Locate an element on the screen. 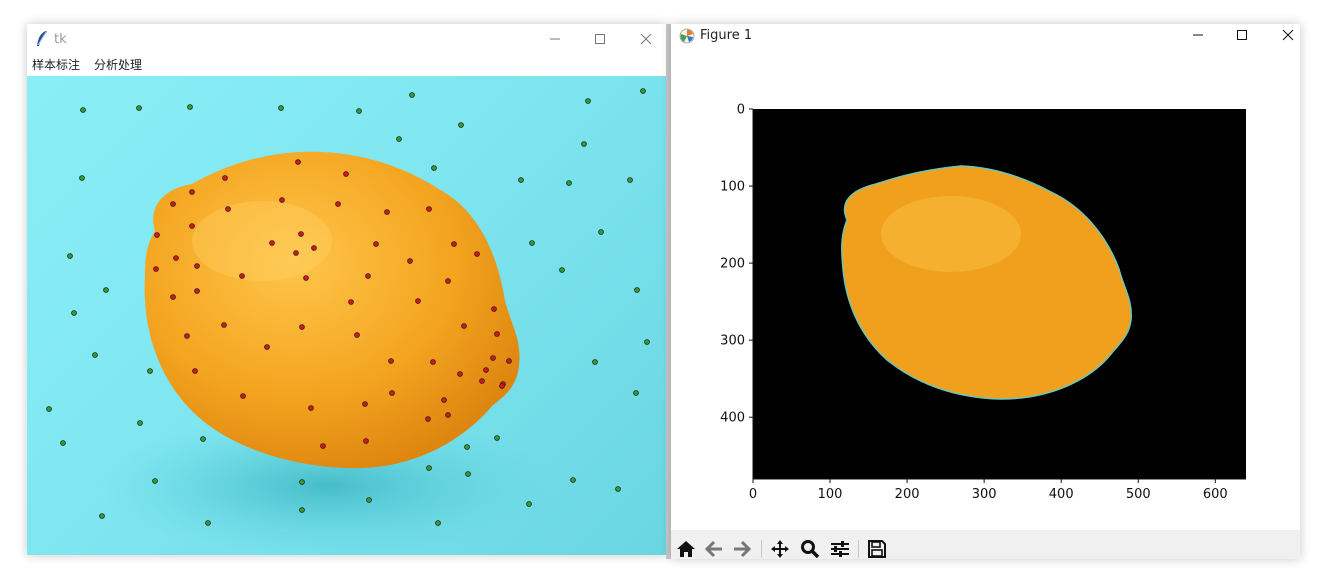  configure-subplots-icon is located at coordinates (840, 549).